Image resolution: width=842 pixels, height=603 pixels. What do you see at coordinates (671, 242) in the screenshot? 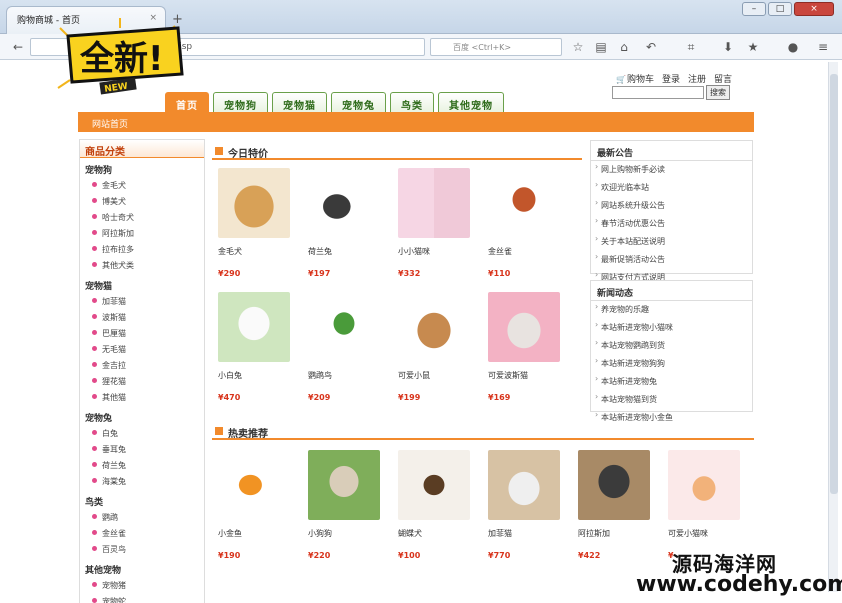
I see `news-item: 关于本站配送说明` at bounding box center [671, 242].